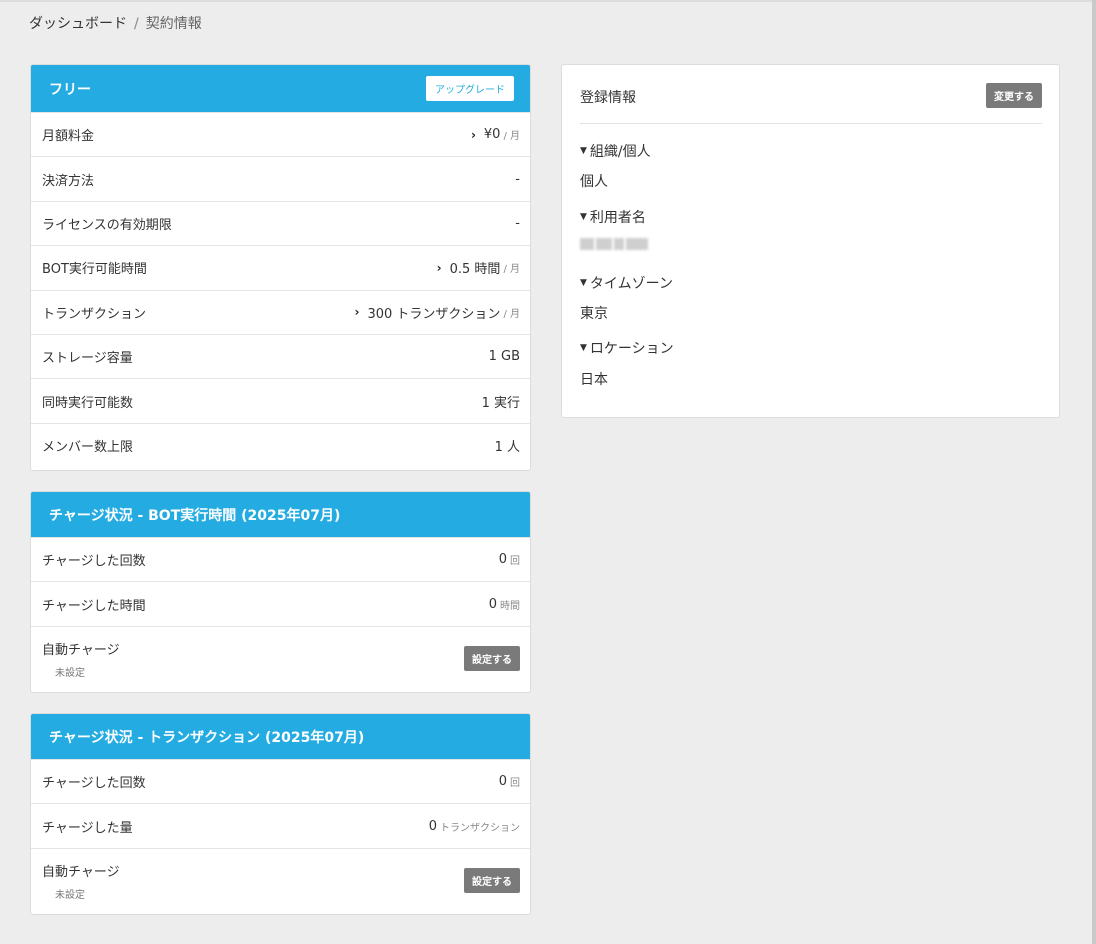 This screenshot has height=944, width=1096. Describe the element at coordinates (594, 314) in the screenshot. I see `field-timezone-value: 東京` at that location.